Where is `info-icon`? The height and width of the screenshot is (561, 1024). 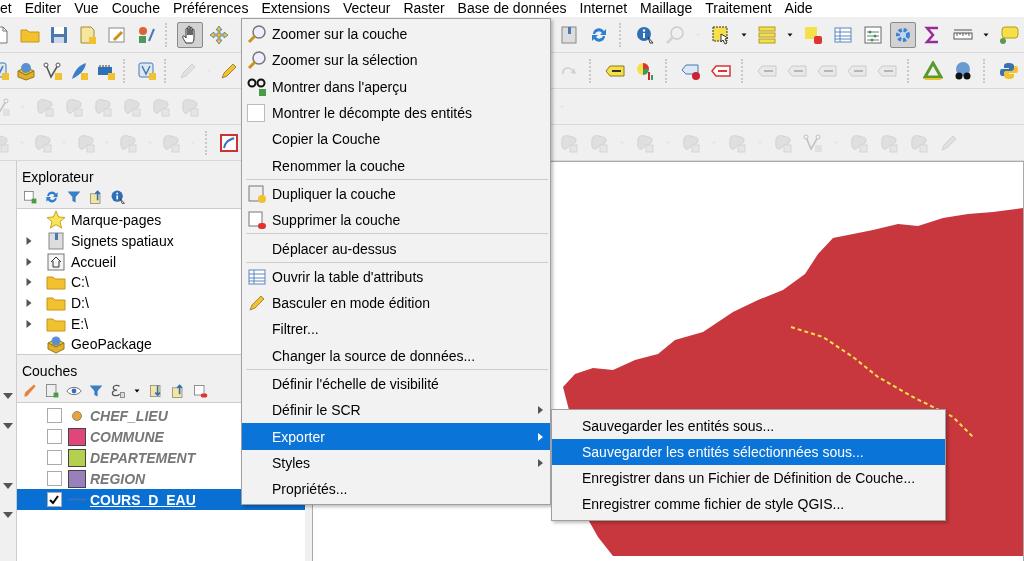
info-icon is located at coordinates (117, 197).